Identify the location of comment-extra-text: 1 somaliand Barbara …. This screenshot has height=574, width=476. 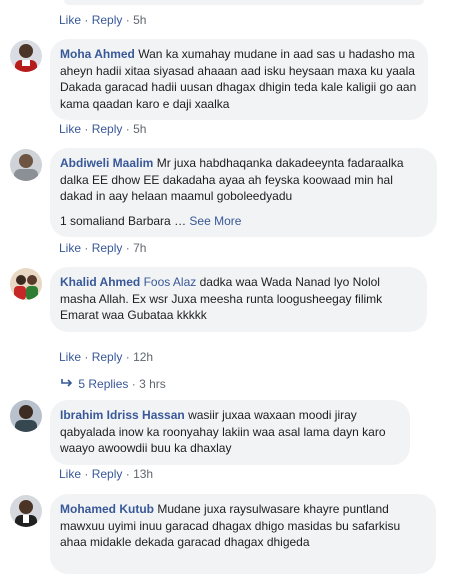
(123, 220).